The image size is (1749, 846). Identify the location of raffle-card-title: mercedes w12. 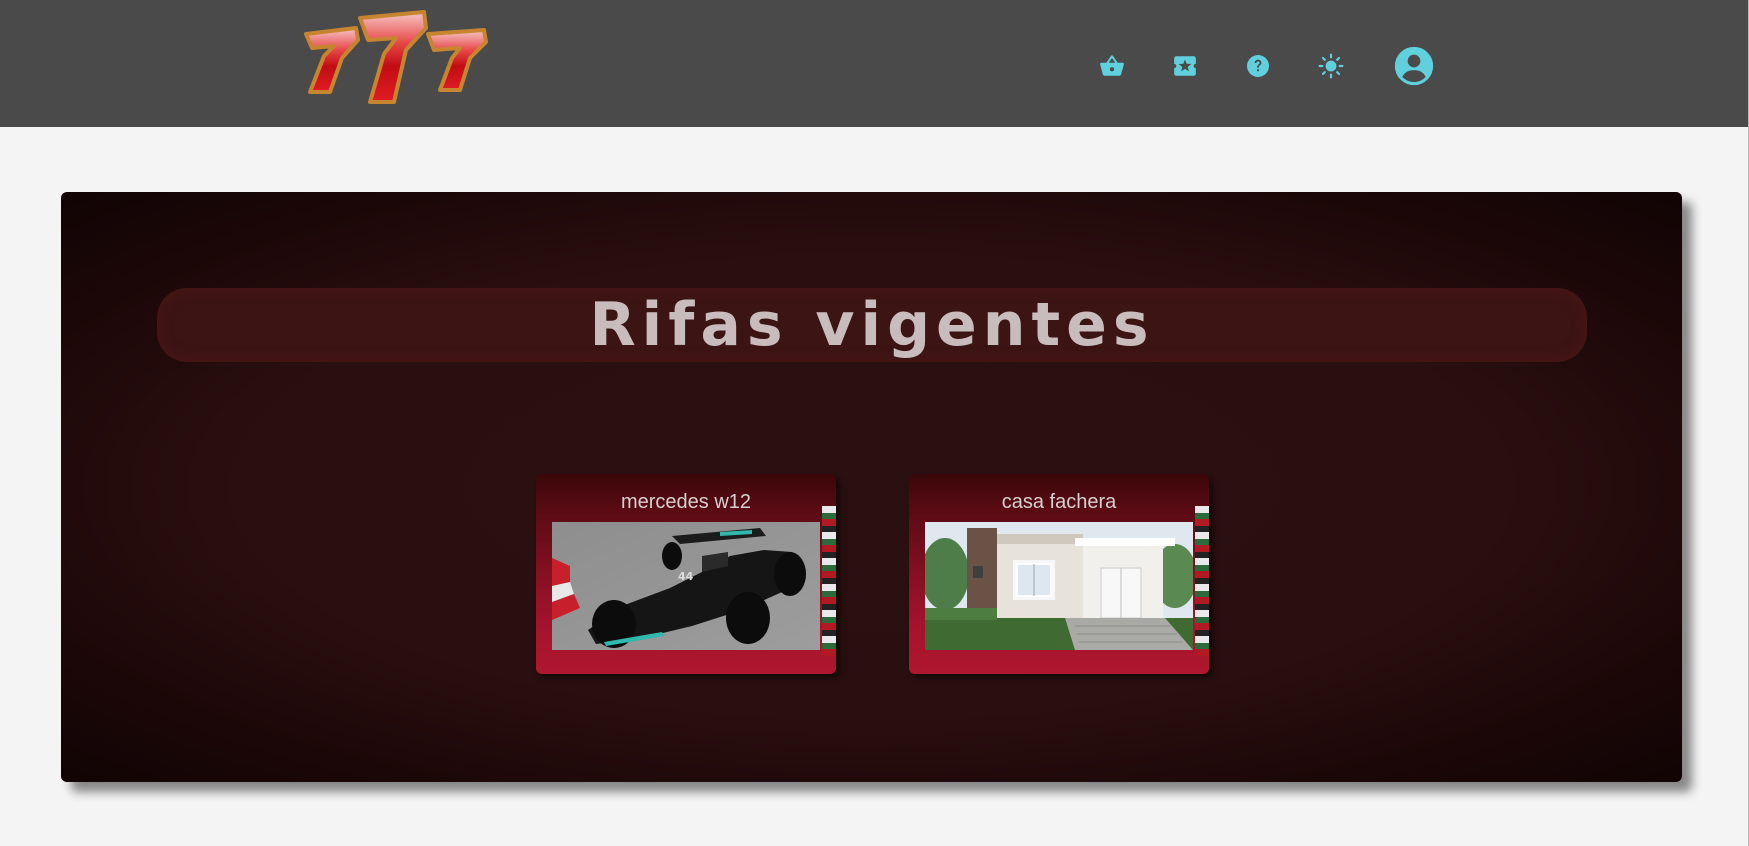
(686, 502).